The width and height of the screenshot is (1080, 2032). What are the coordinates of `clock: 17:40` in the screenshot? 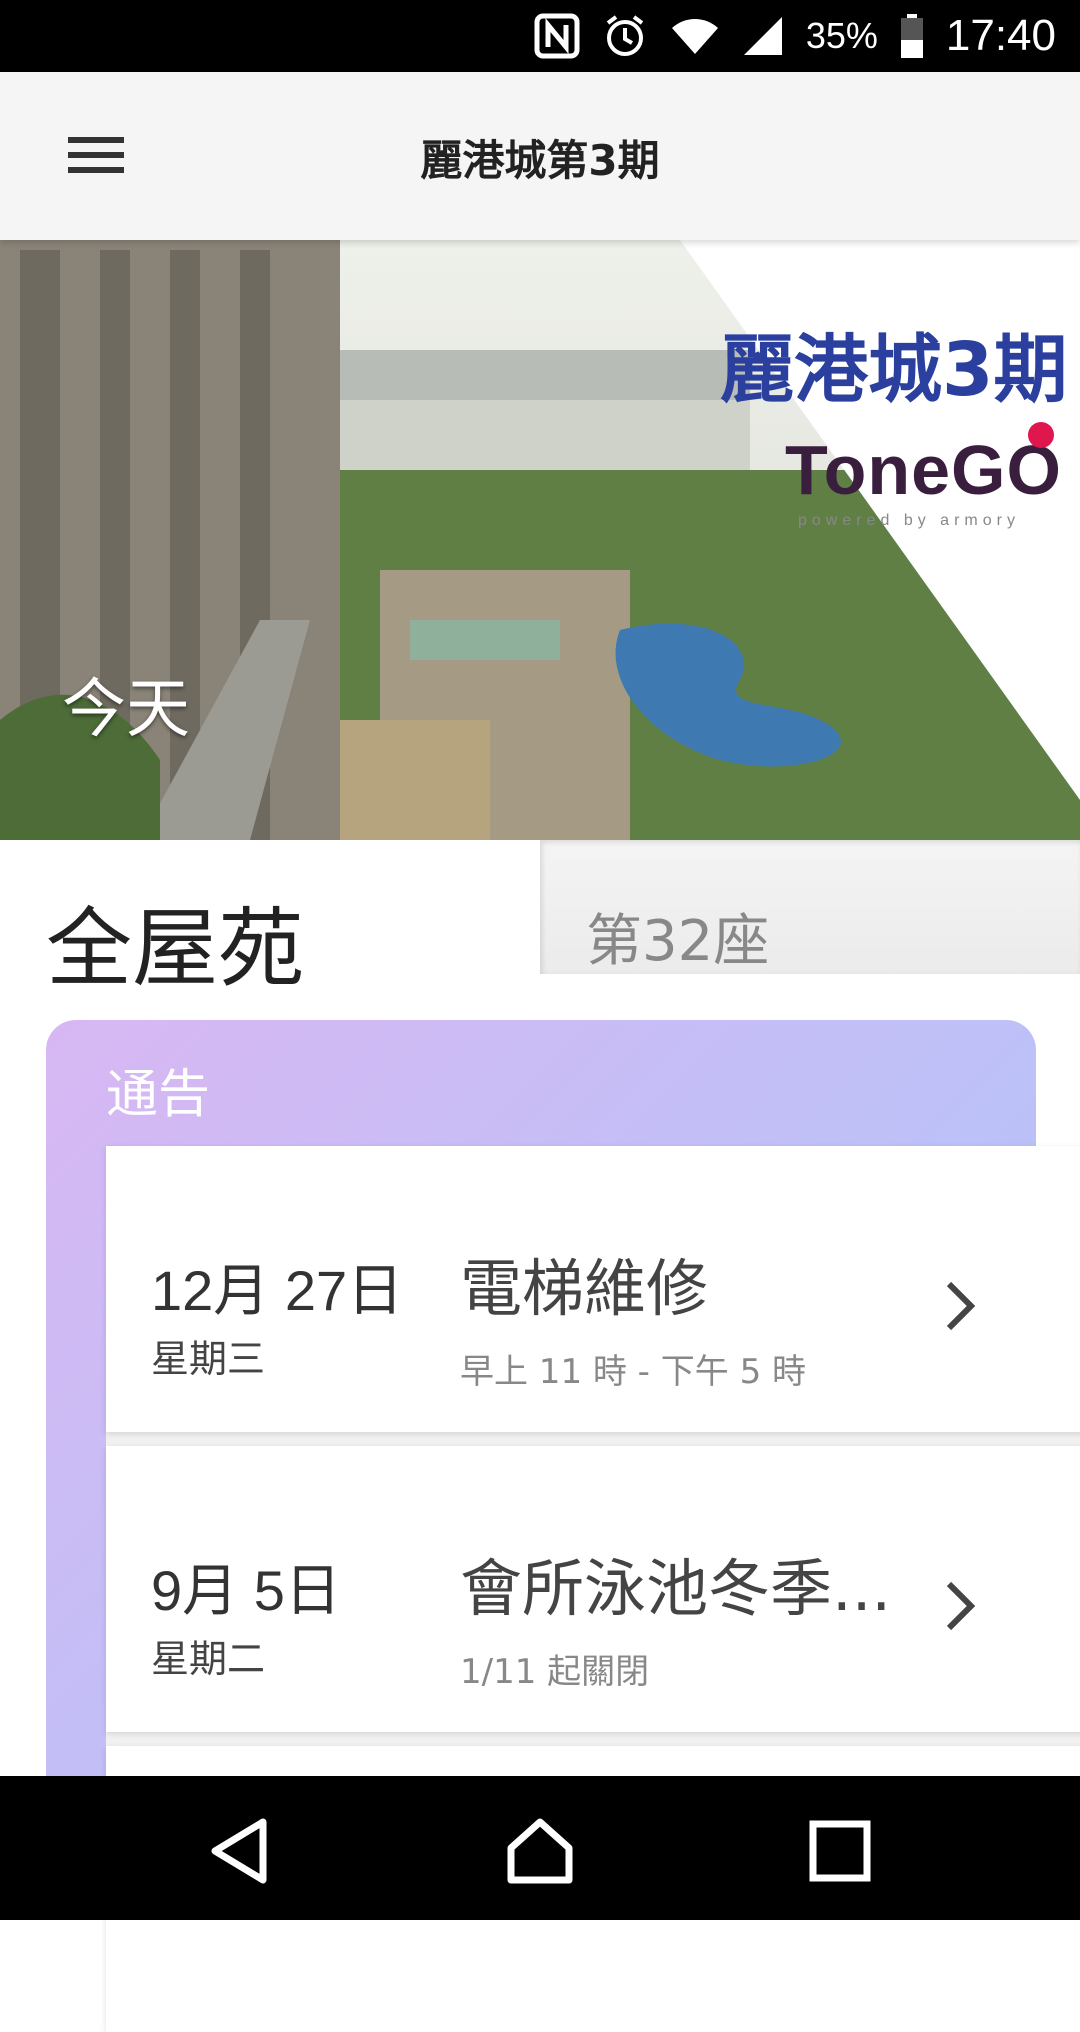 It's located at (1000, 35).